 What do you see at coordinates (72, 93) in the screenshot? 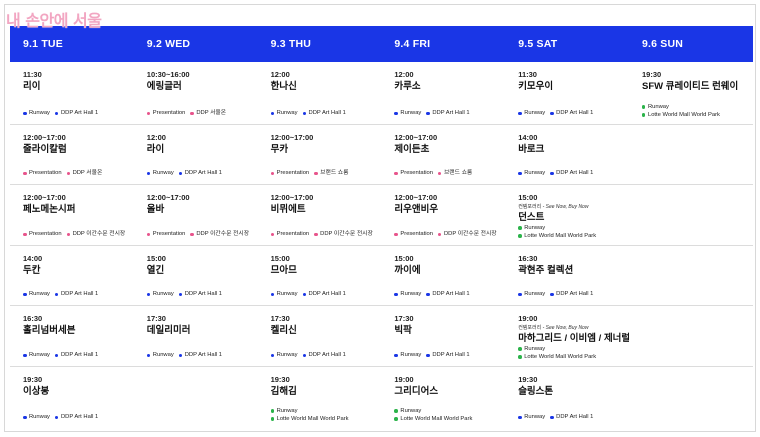
I see `event-card: 11:30 리이 Runway DDP Art Hall 1` at bounding box center [72, 93].